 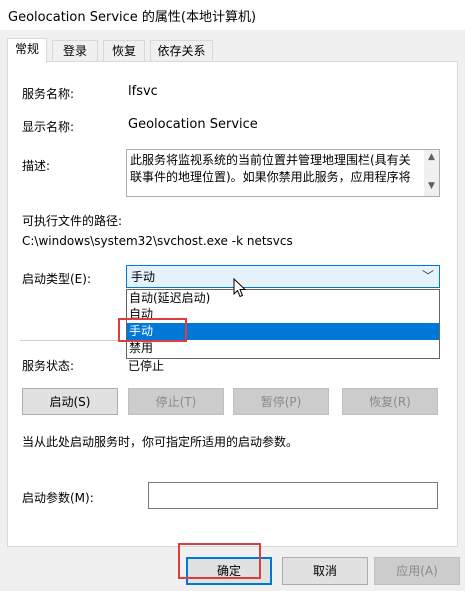 What do you see at coordinates (143, 277) in the screenshot?
I see `startup-type-selected: 手动` at bounding box center [143, 277].